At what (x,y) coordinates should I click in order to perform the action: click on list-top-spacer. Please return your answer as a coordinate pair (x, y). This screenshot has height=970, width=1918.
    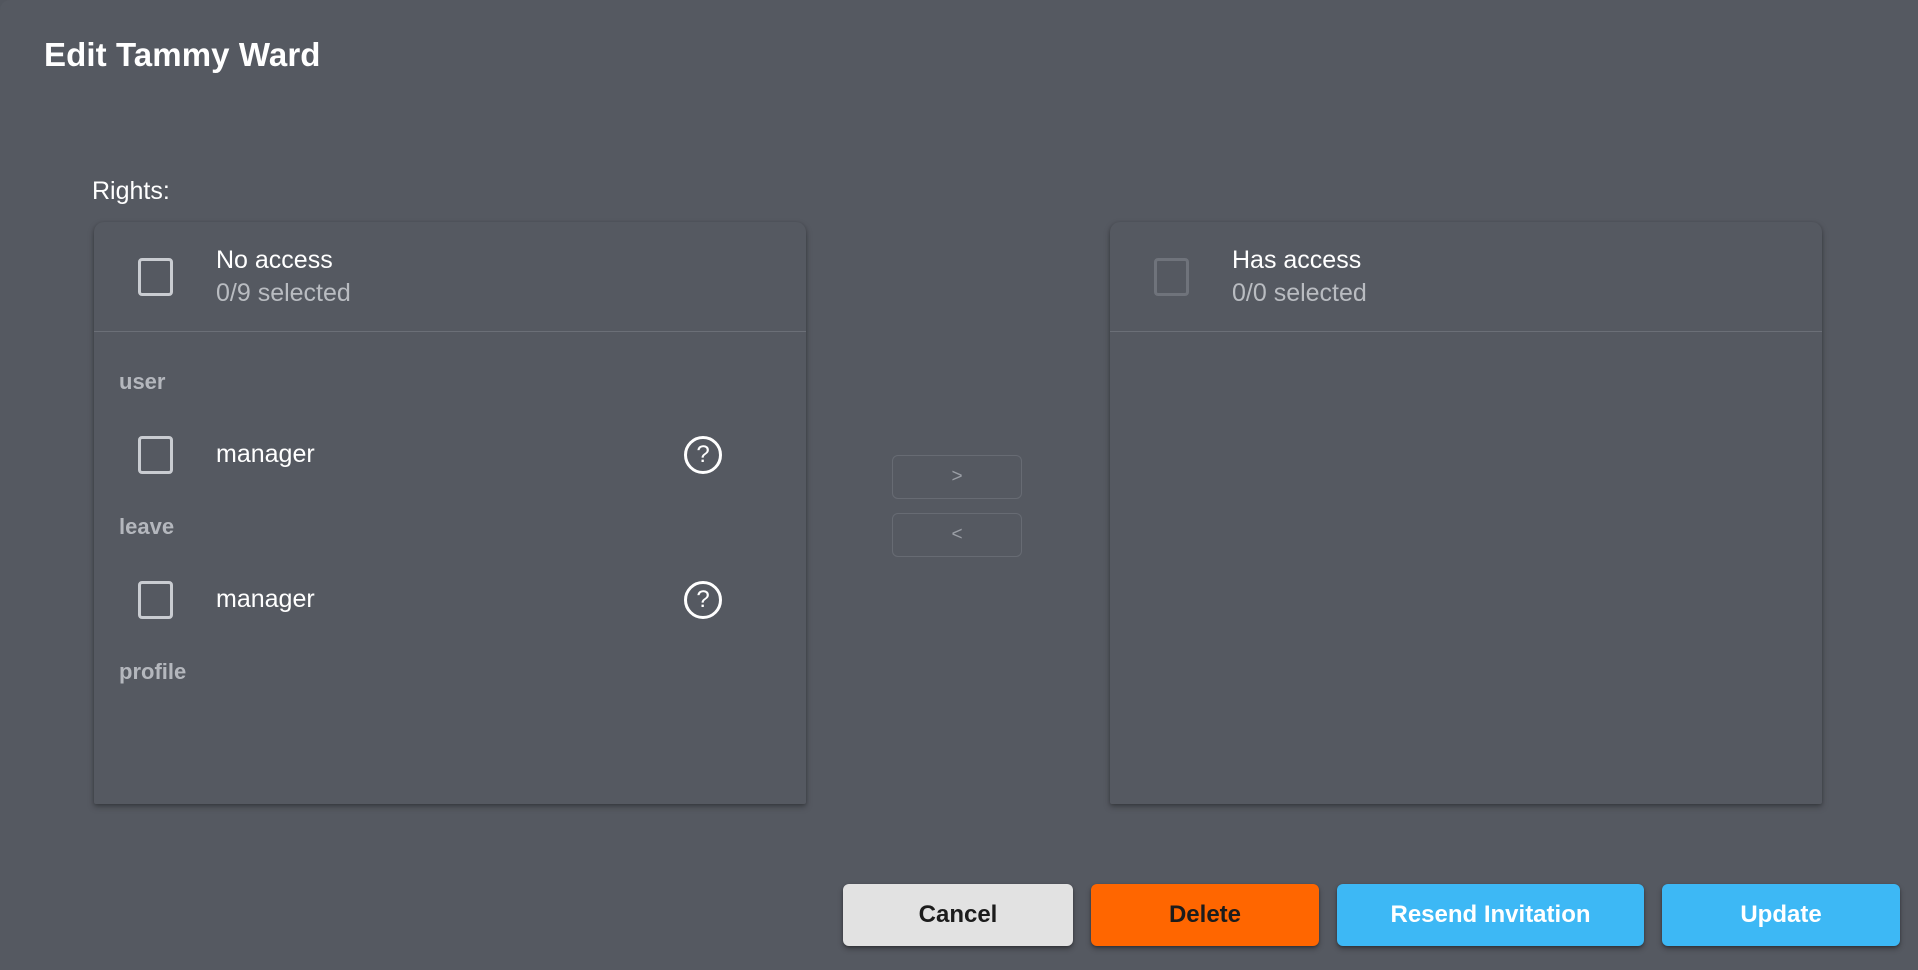
    Looking at the image, I should click on (450, 339).